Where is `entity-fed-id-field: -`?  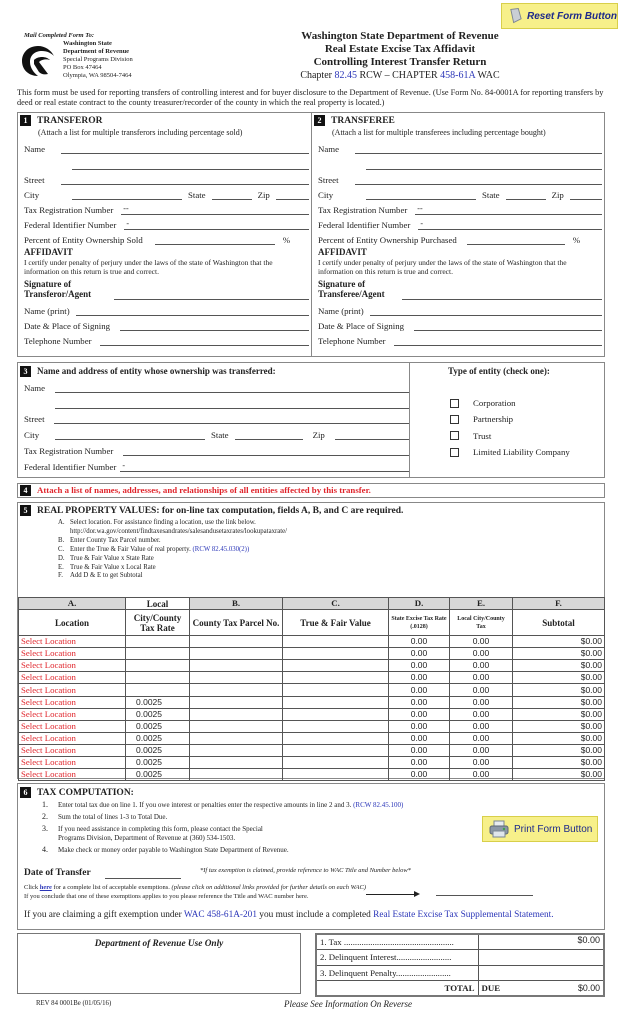
entity-fed-id-field: - is located at coordinates (264, 466).